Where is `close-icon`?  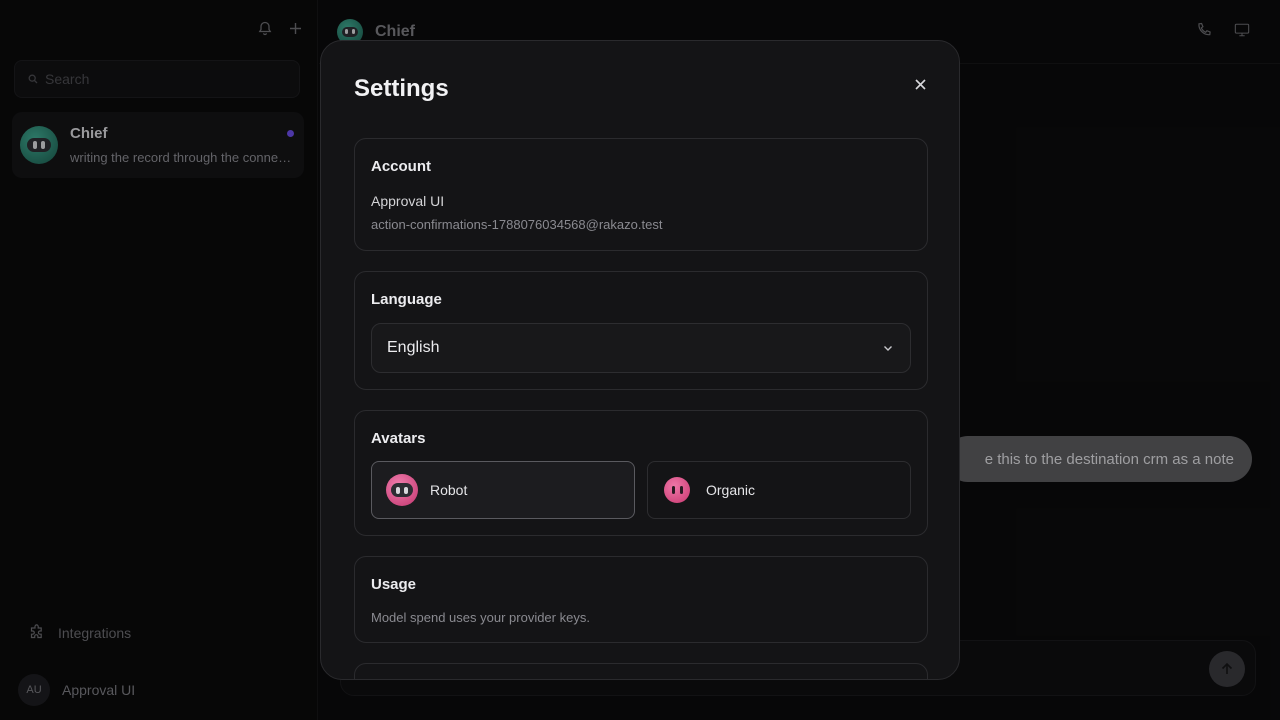 close-icon is located at coordinates (920, 84).